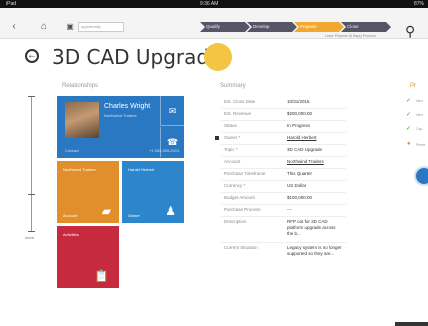  Describe the element at coordinates (82, 120) in the screenshot. I see `contact-photo` at that location.